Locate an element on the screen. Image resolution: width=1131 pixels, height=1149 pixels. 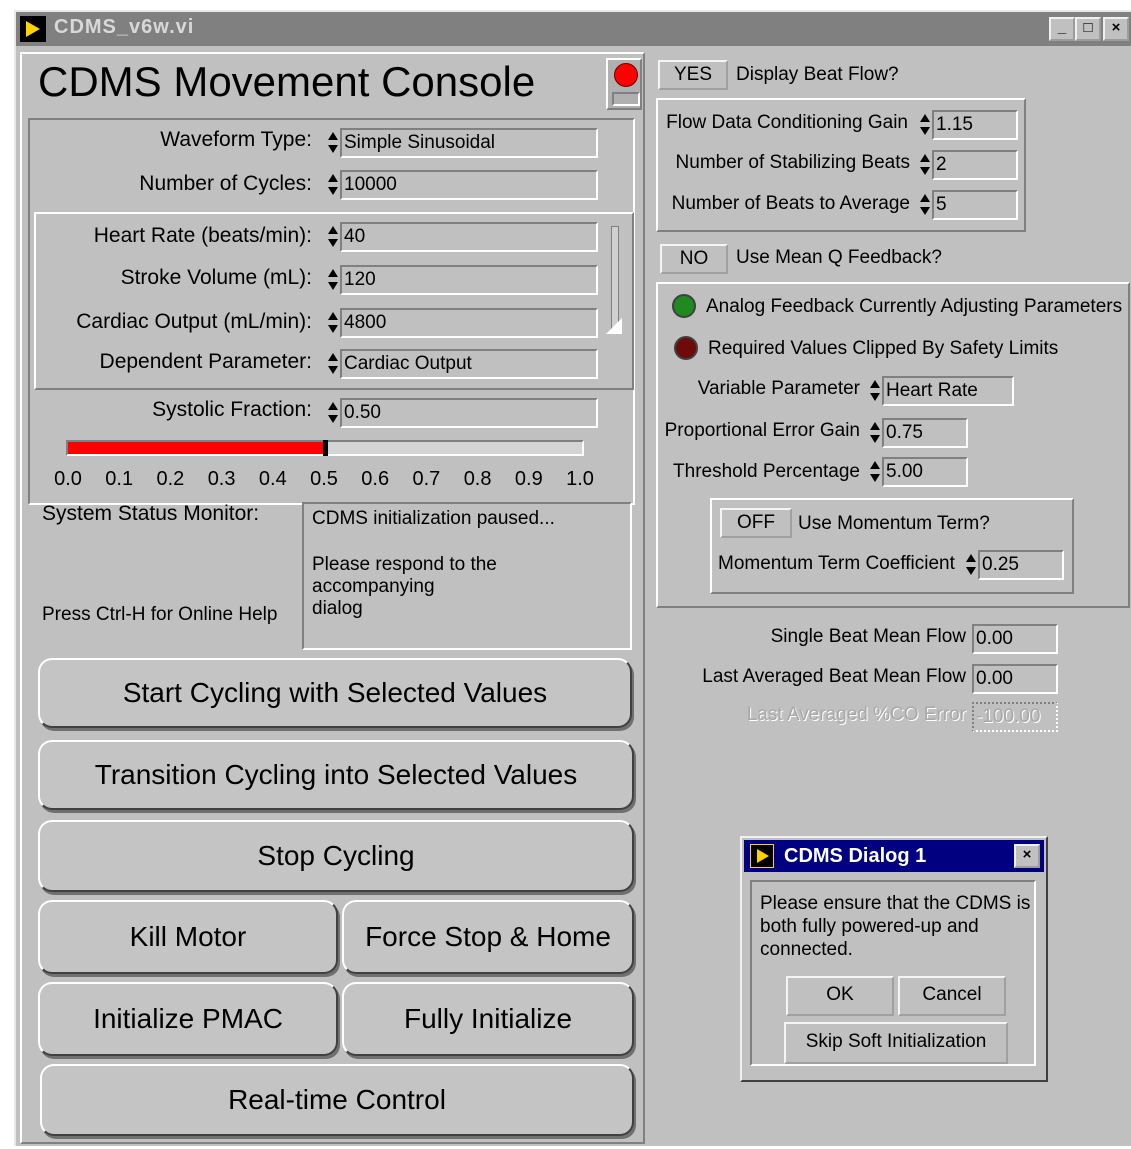
waveform-type-select: Simple Sinusoidal is located at coordinates (469, 143).